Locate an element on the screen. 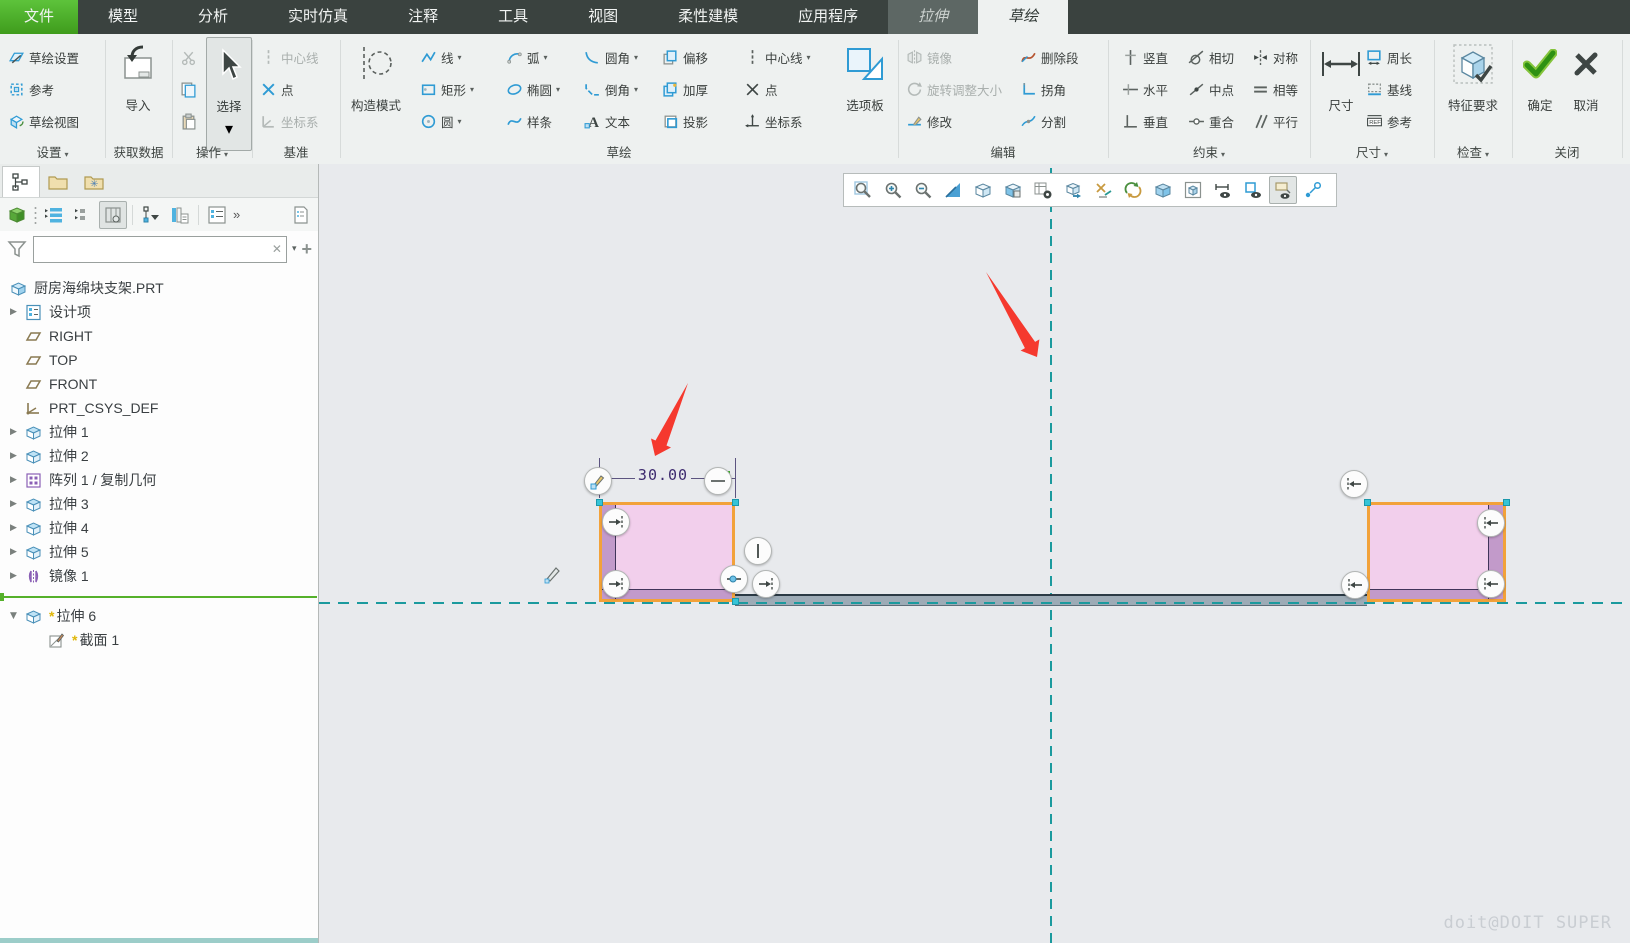 The width and height of the screenshot is (1630, 943). annotation-display-button is located at coordinates (1283, 190).